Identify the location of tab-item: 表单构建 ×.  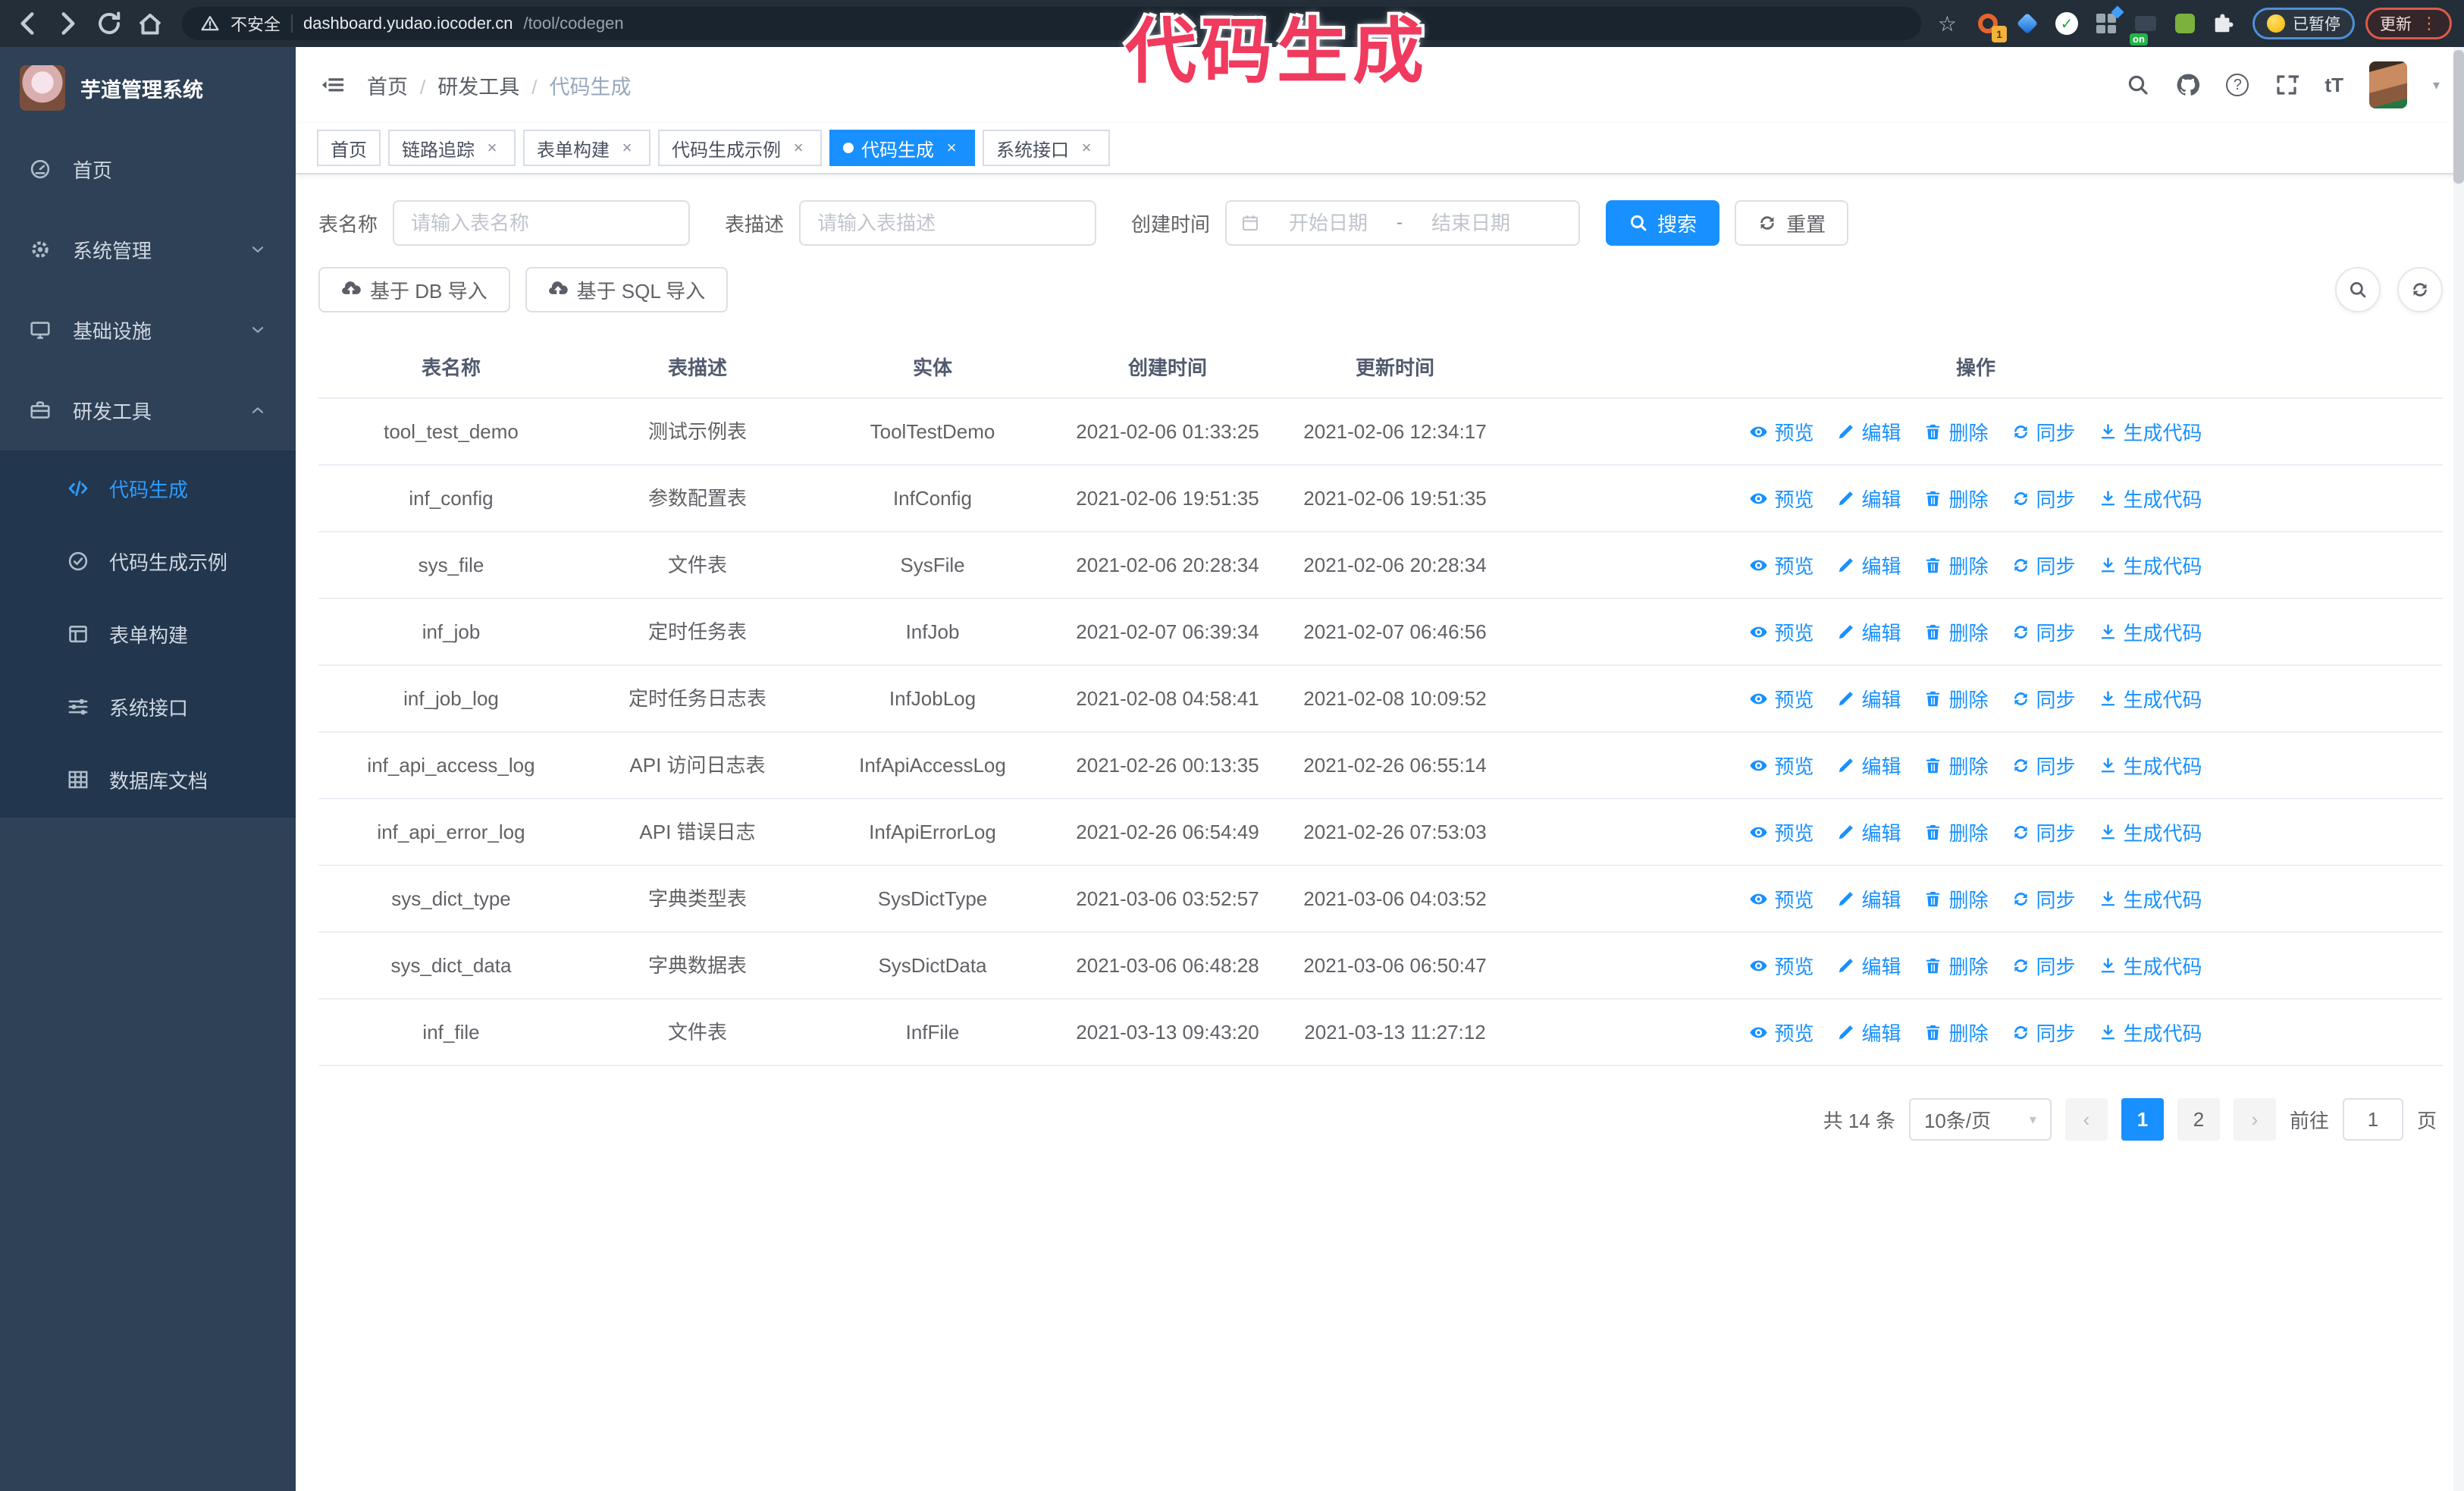
(586, 148).